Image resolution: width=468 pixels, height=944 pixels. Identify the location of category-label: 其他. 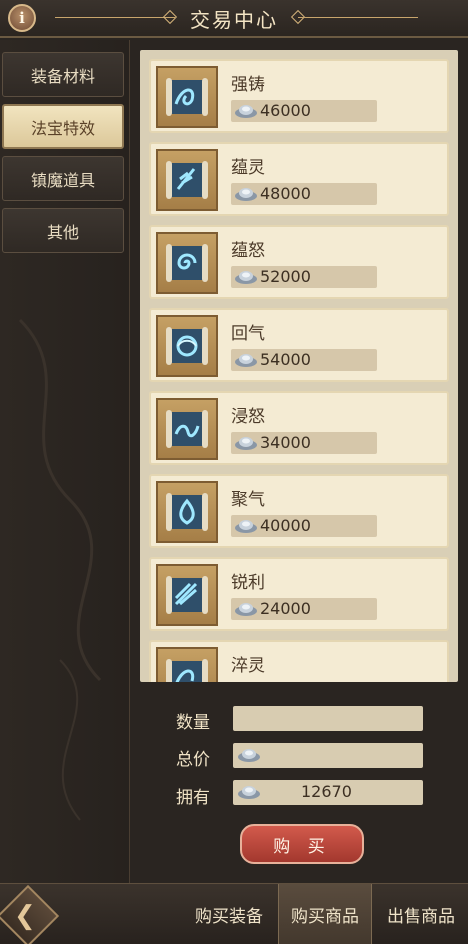
(62, 232).